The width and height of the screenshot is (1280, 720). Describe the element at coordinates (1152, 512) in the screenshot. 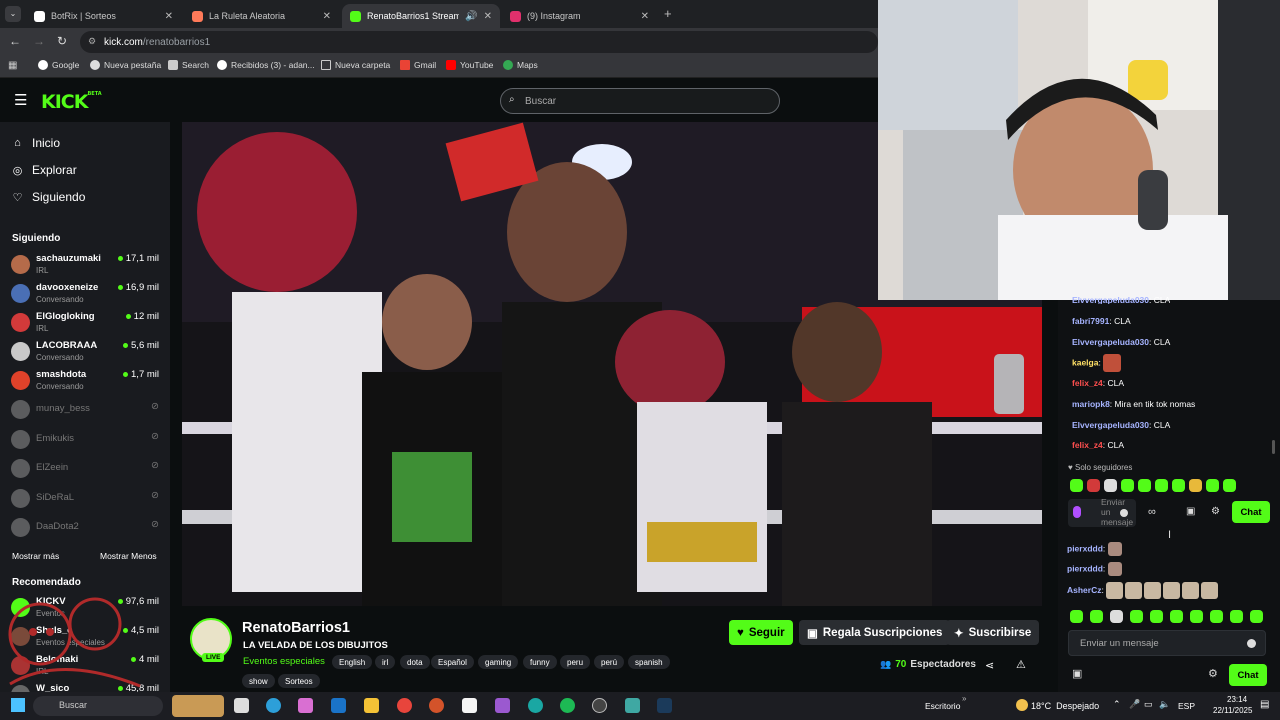

I see `infinity-icon: ∞` at that location.